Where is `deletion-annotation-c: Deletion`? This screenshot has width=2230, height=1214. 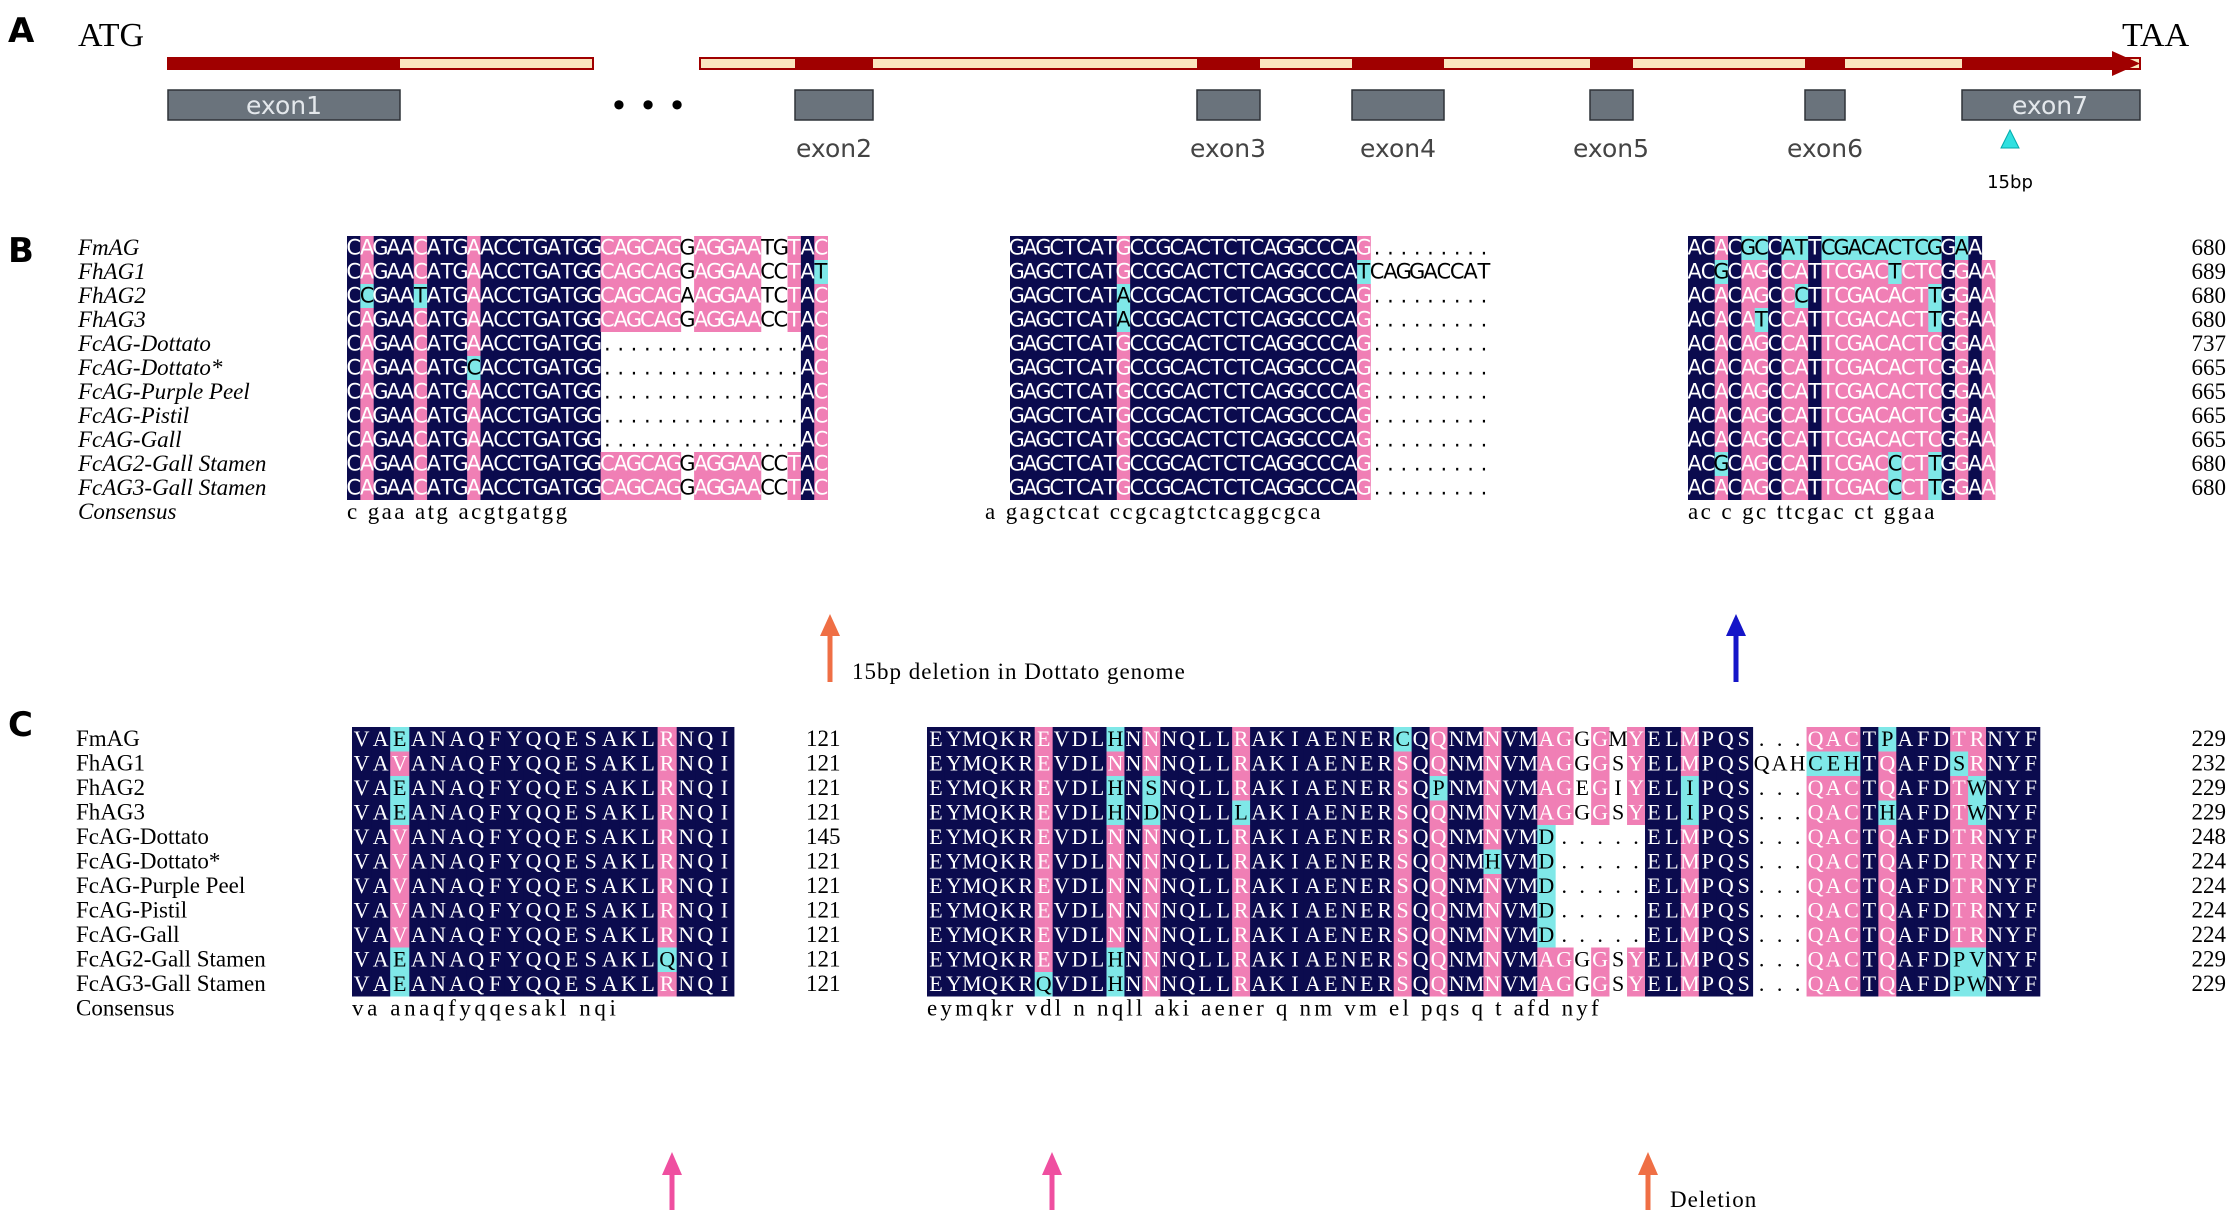 deletion-annotation-c: Deletion is located at coordinates (1713, 1199).